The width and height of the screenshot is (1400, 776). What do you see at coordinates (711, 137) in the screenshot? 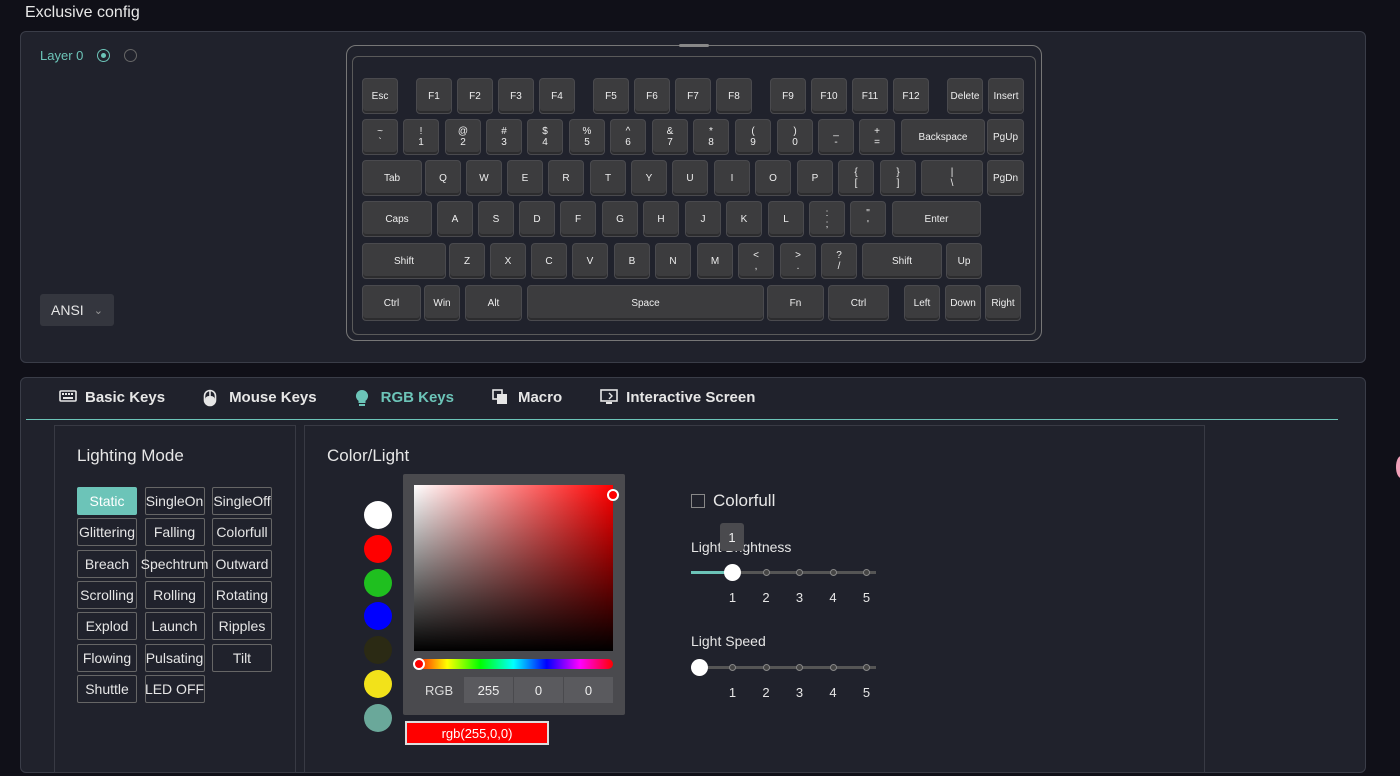
I see `key-8: * 8` at bounding box center [711, 137].